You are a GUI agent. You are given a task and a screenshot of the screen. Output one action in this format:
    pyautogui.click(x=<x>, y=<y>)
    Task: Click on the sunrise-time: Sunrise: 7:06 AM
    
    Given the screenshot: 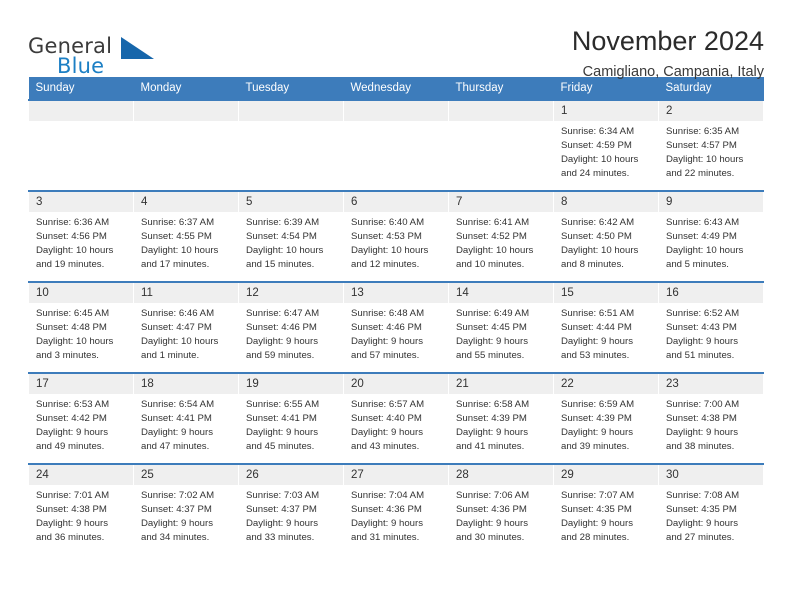 What is the action you would take?
    pyautogui.click(x=493, y=495)
    